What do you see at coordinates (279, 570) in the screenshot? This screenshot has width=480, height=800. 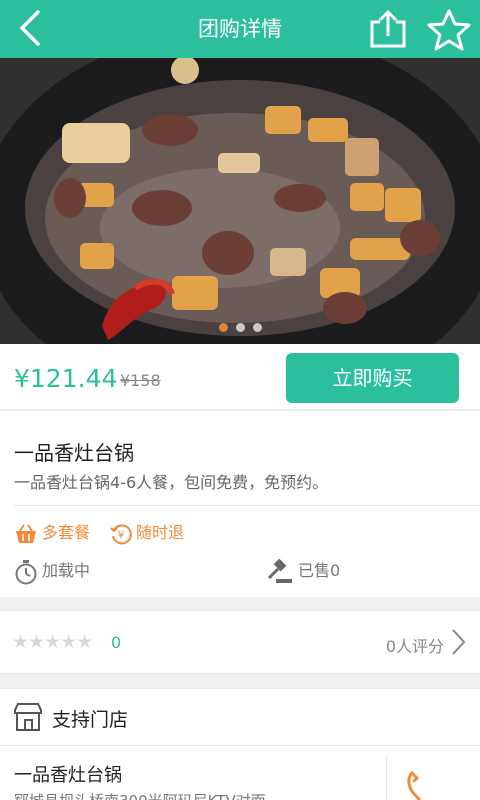 I see `gavel-icon` at bounding box center [279, 570].